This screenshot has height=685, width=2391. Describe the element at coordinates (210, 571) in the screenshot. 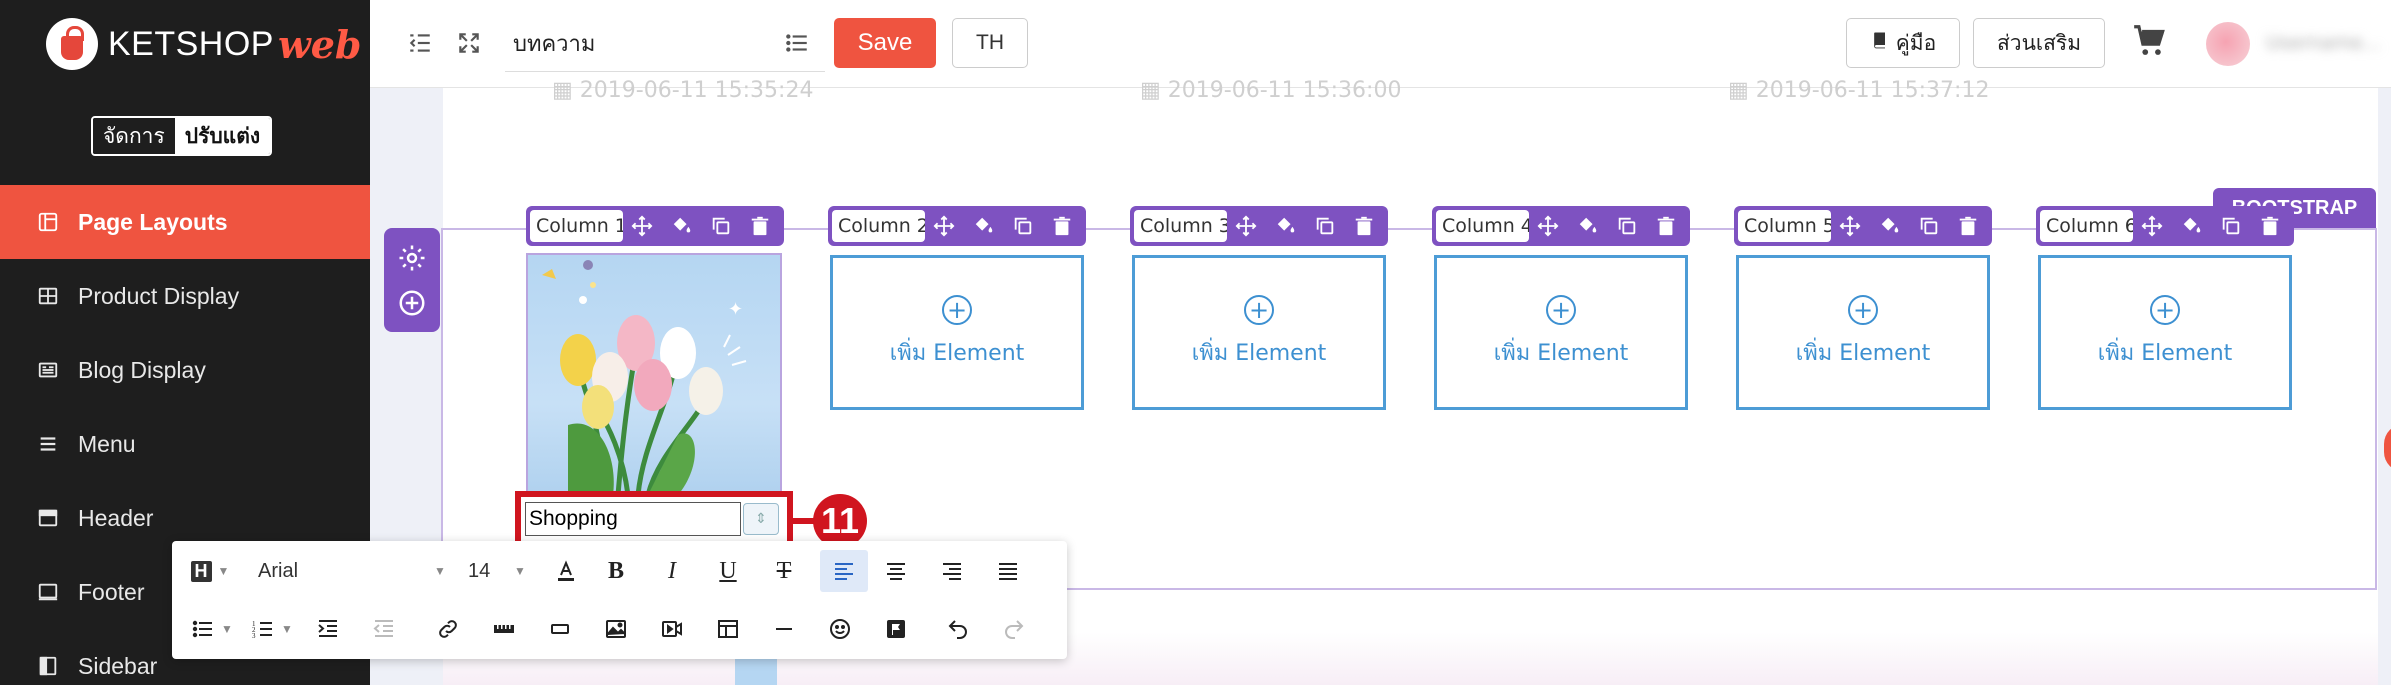

I see `heading-dropdown: H ▼` at that location.